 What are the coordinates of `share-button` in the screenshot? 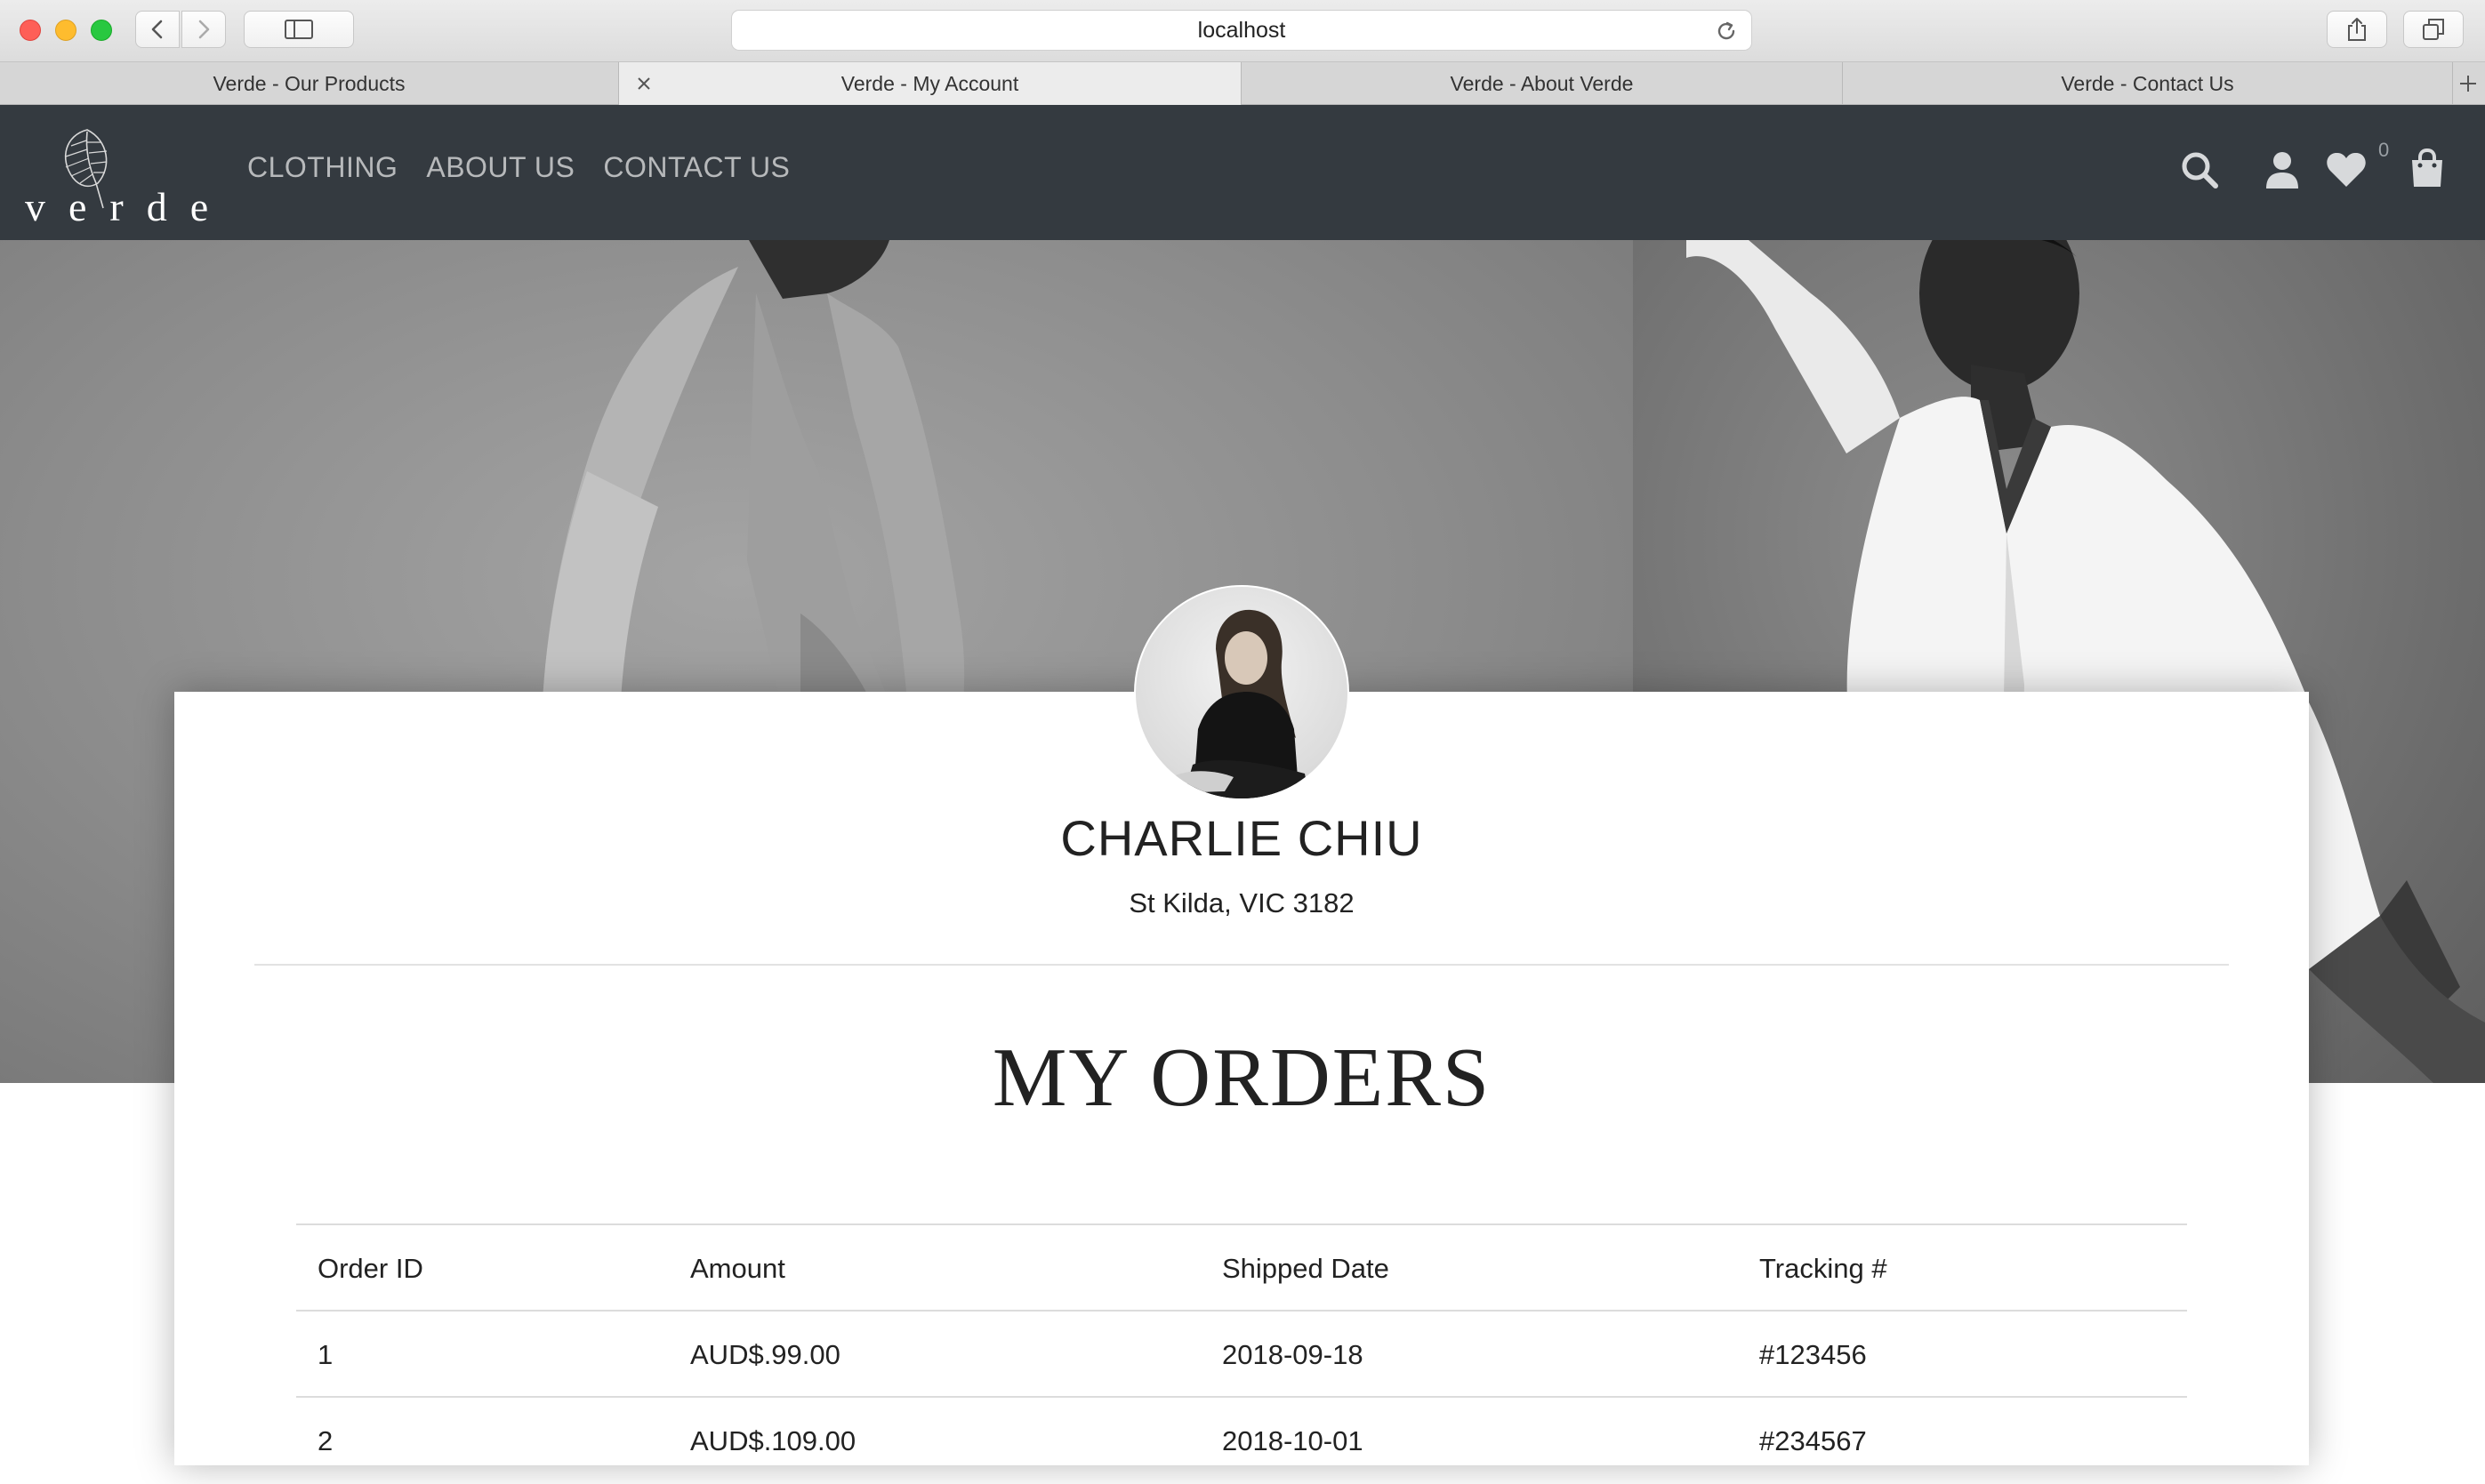 It's located at (2357, 29).